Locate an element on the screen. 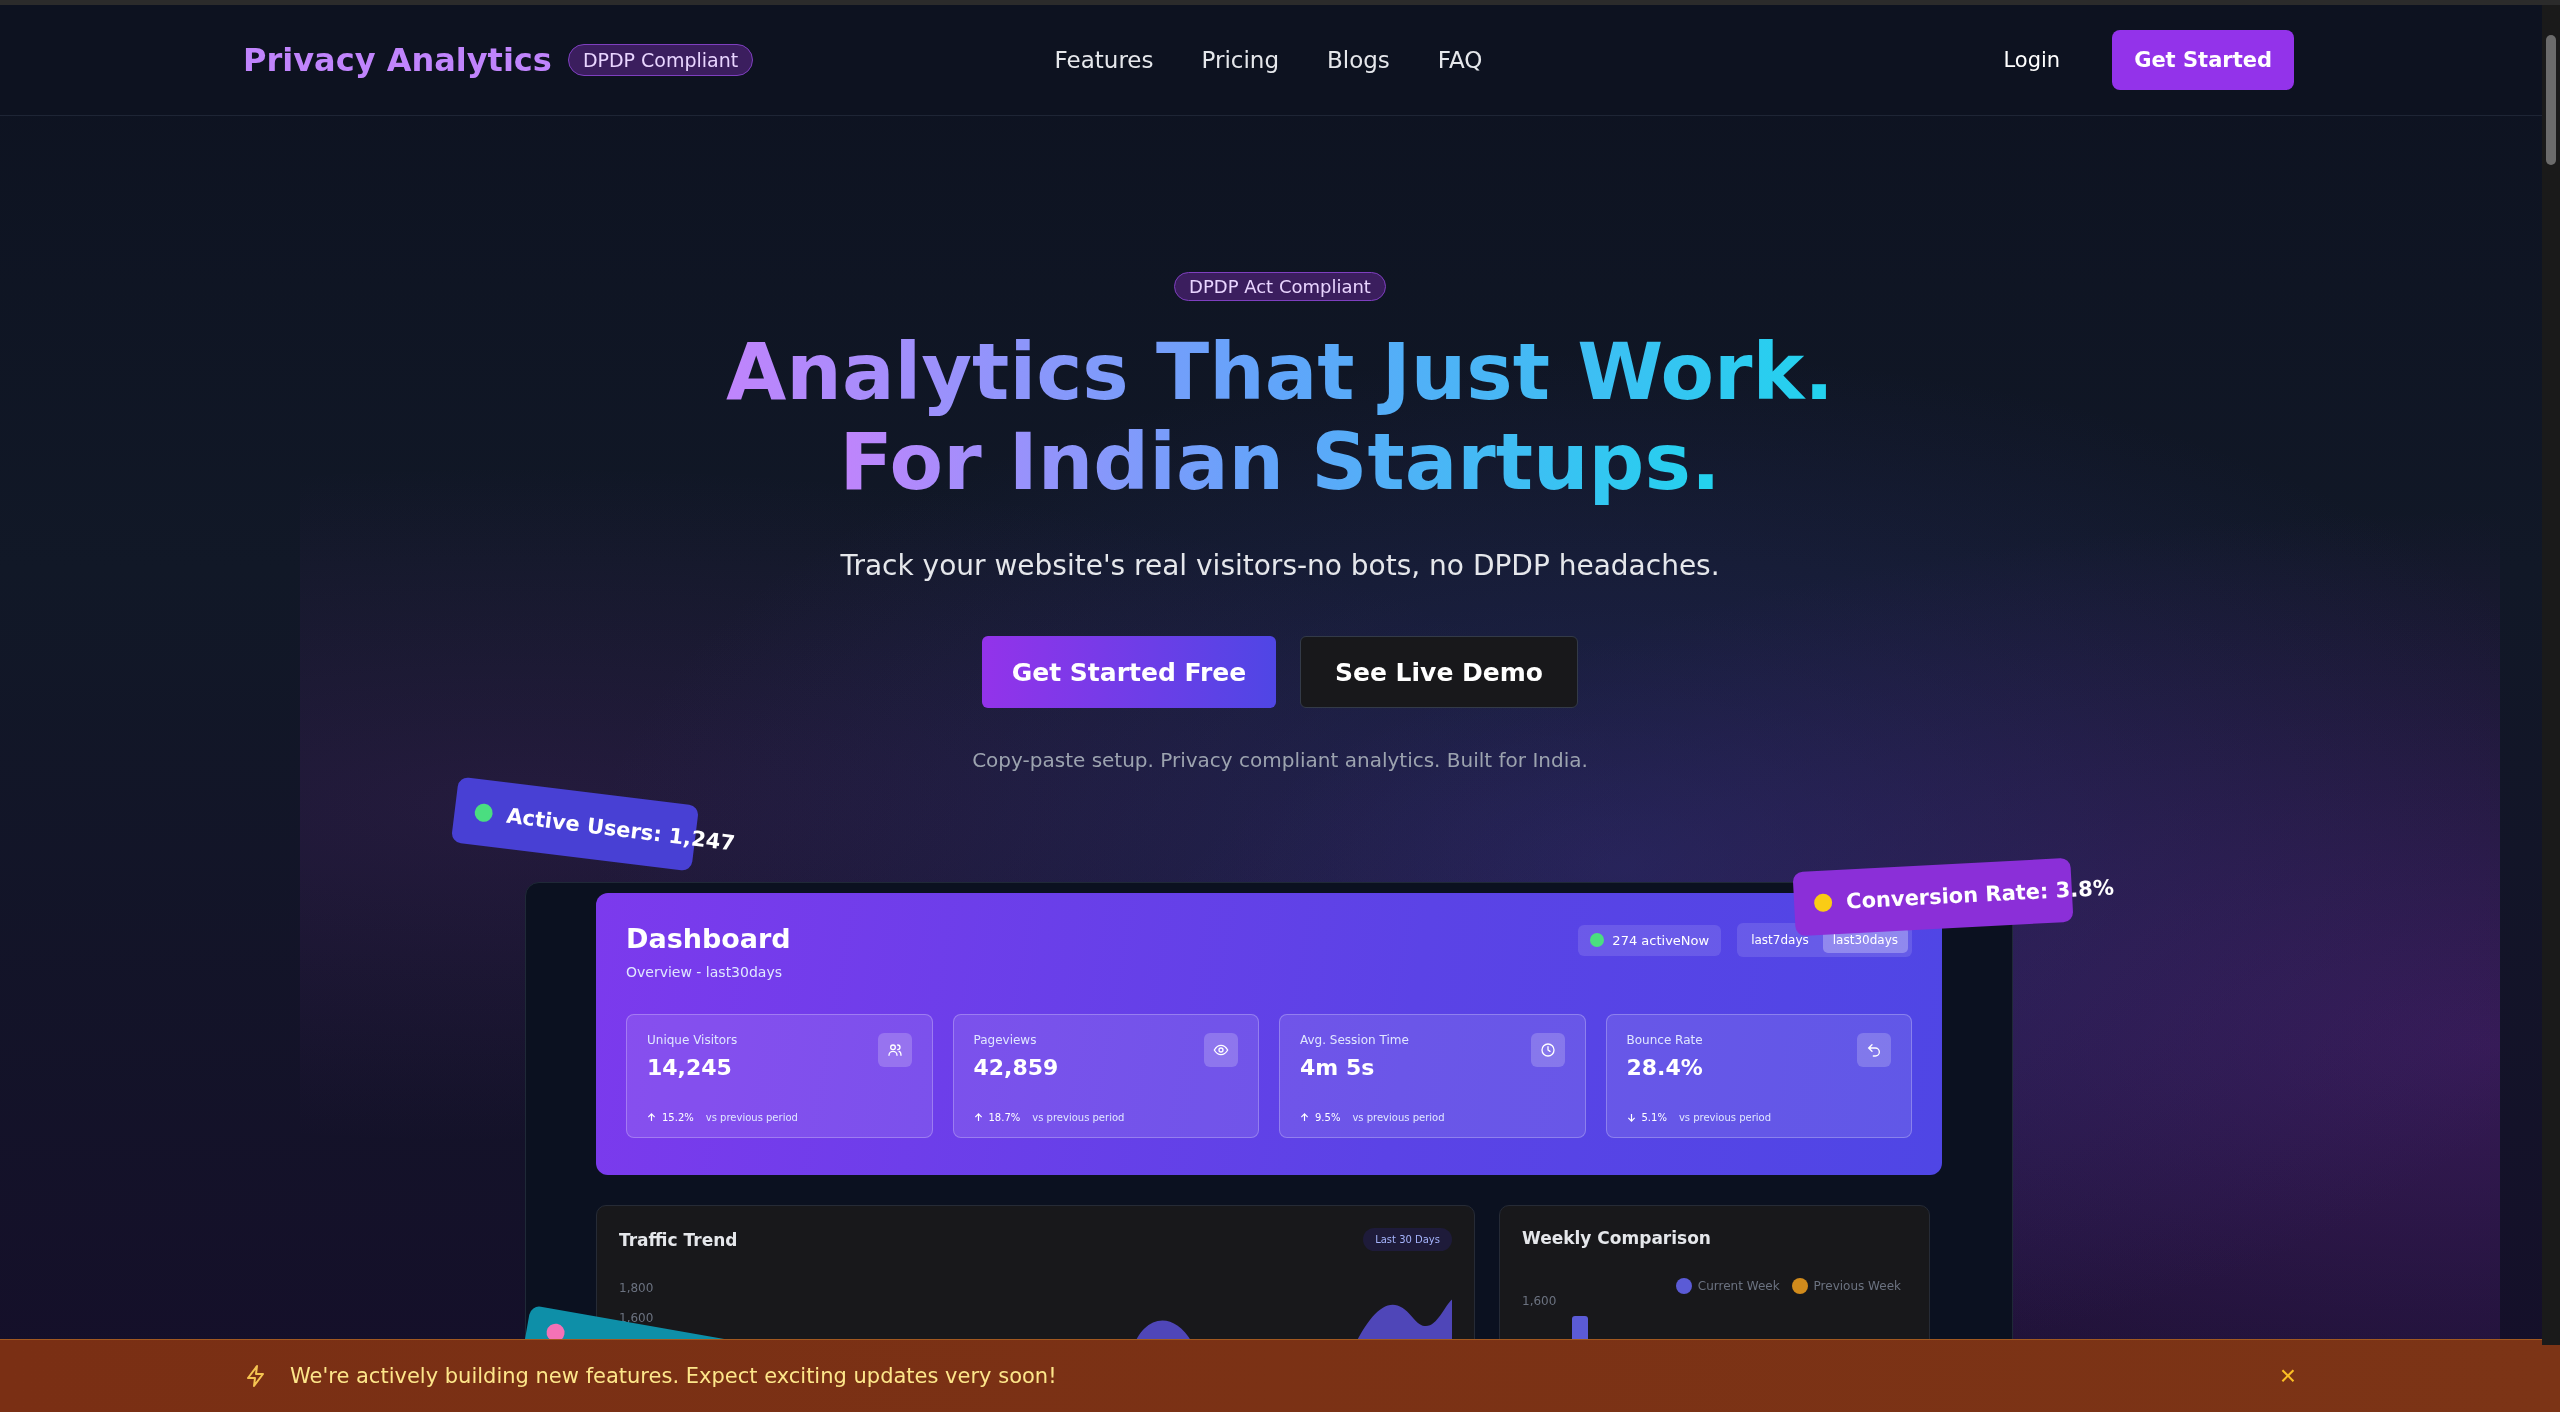 This screenshot has width=2560, height=1412. compliance-badge: DPDP Act Compliant is located at coordinates (1280, 286).